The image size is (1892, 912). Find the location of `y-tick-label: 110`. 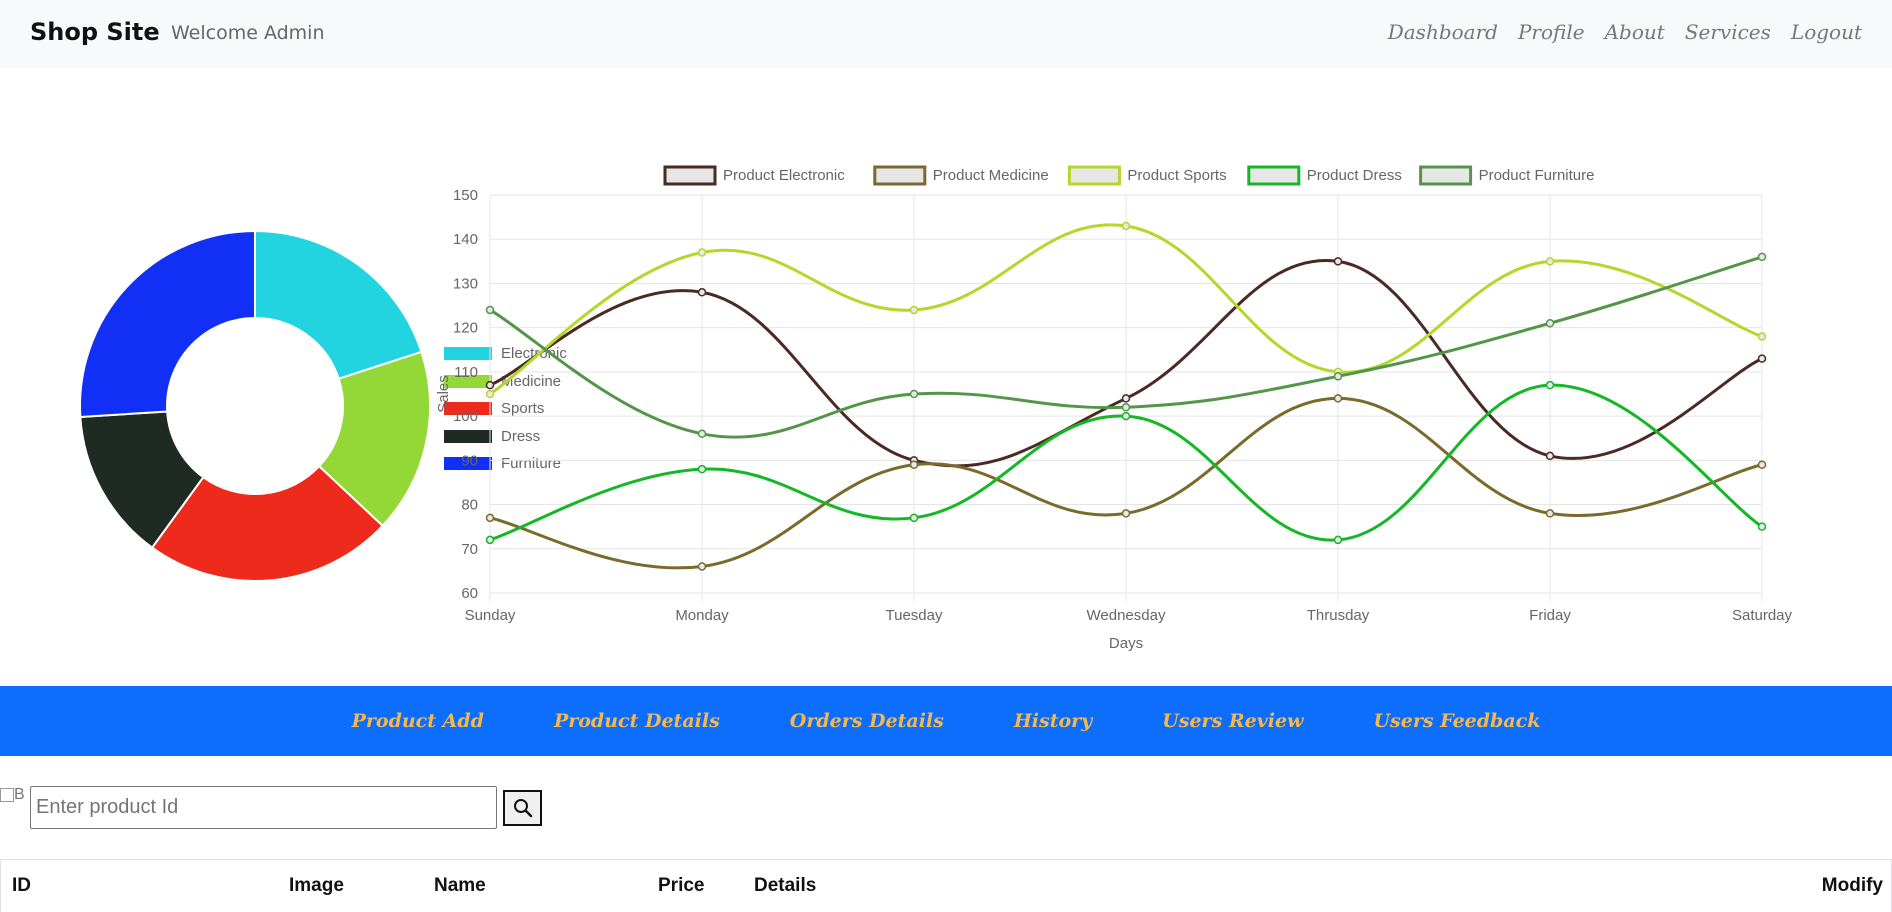

y-tick-label: 110 is located at coordinates (466, 372).